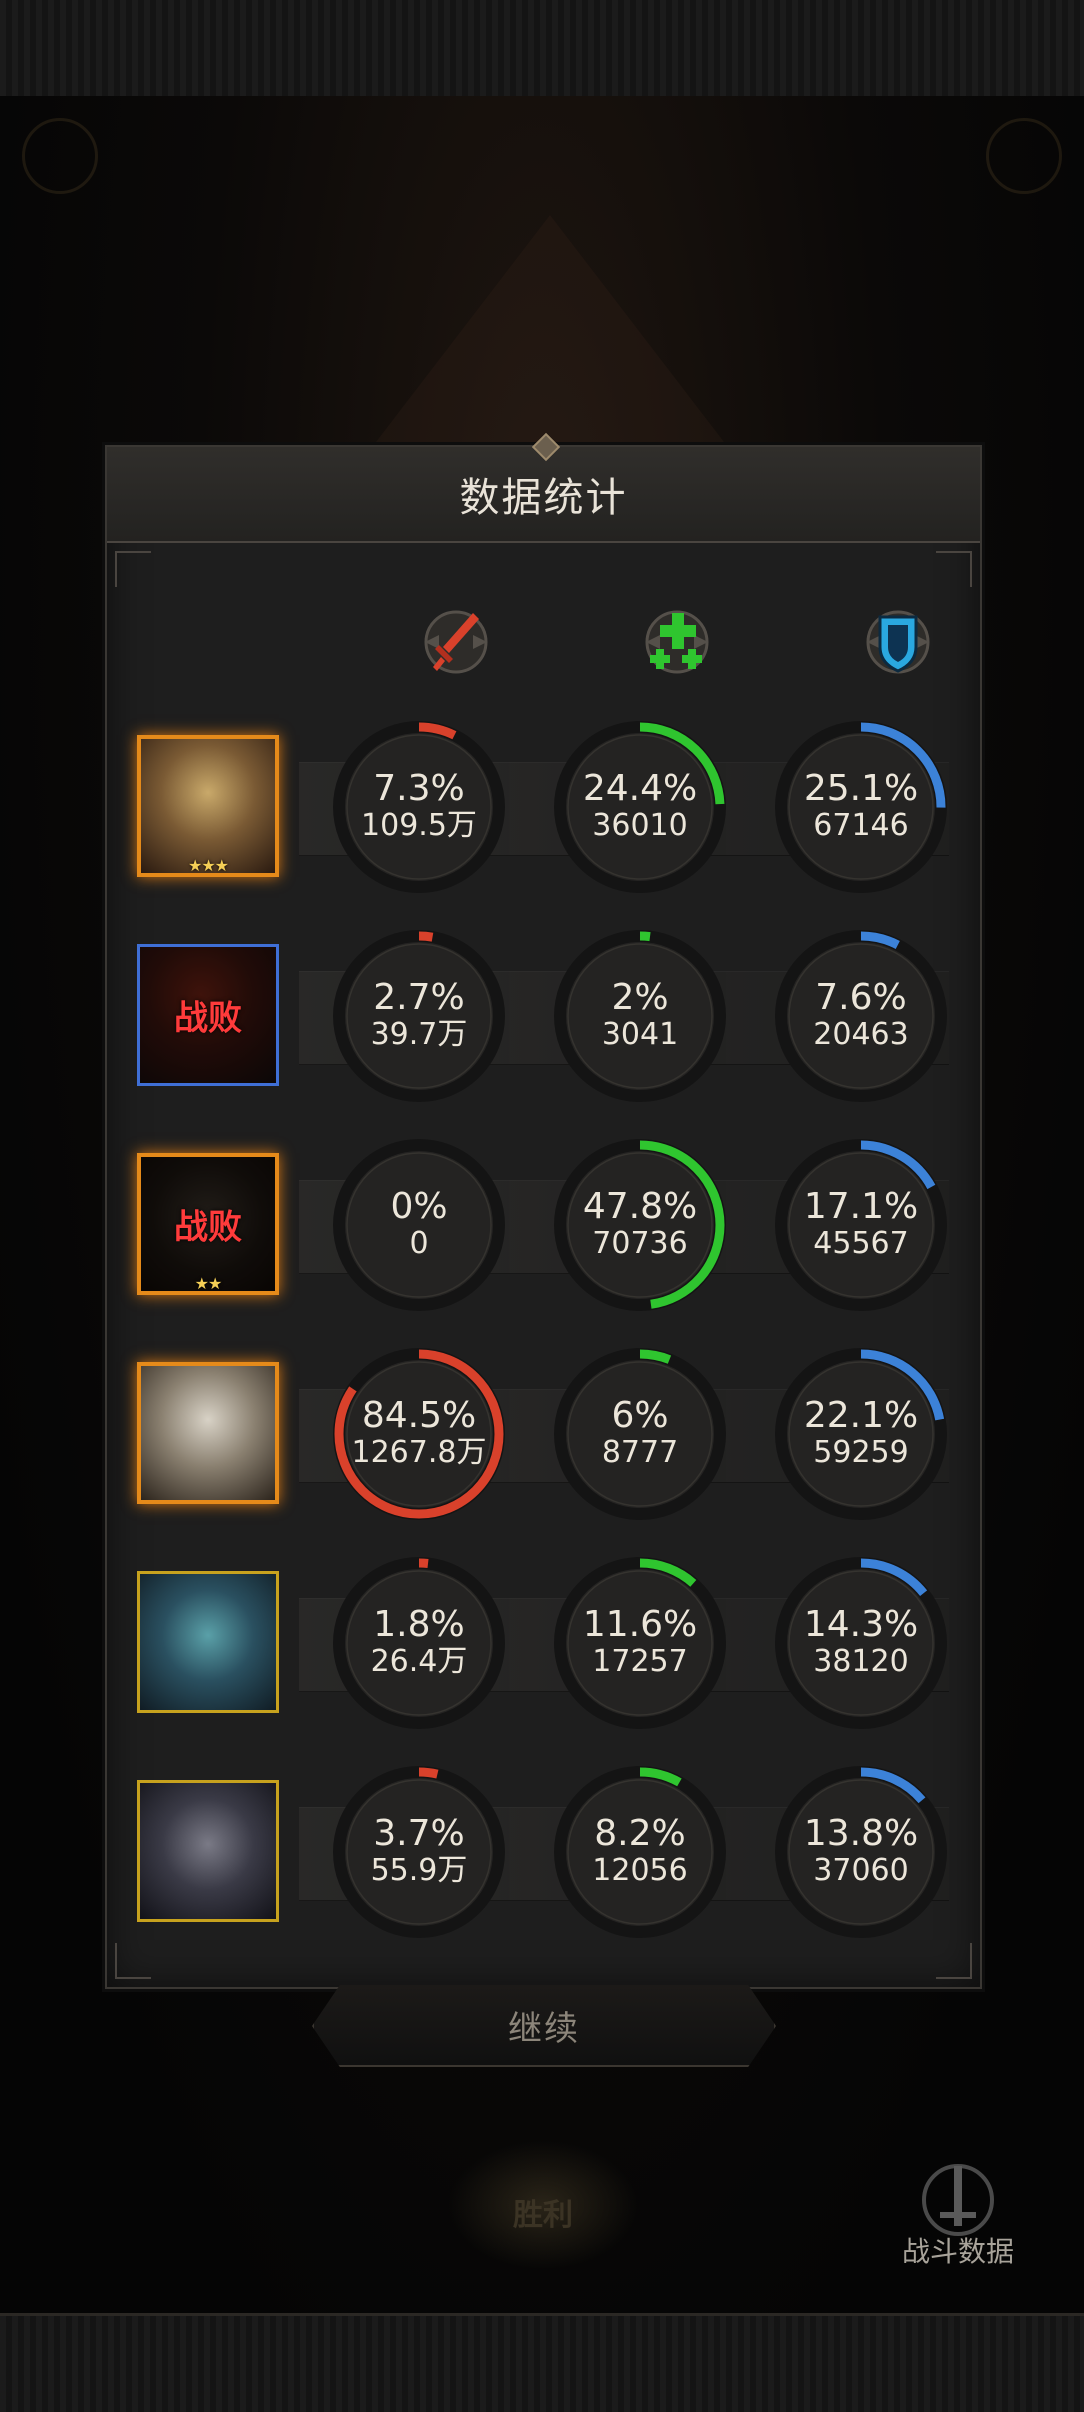 Image resolution: width=1084 pixels, height=2412 pixels. I want to click on heal-gauge: 47.8% 70736, so click(640, 1225).